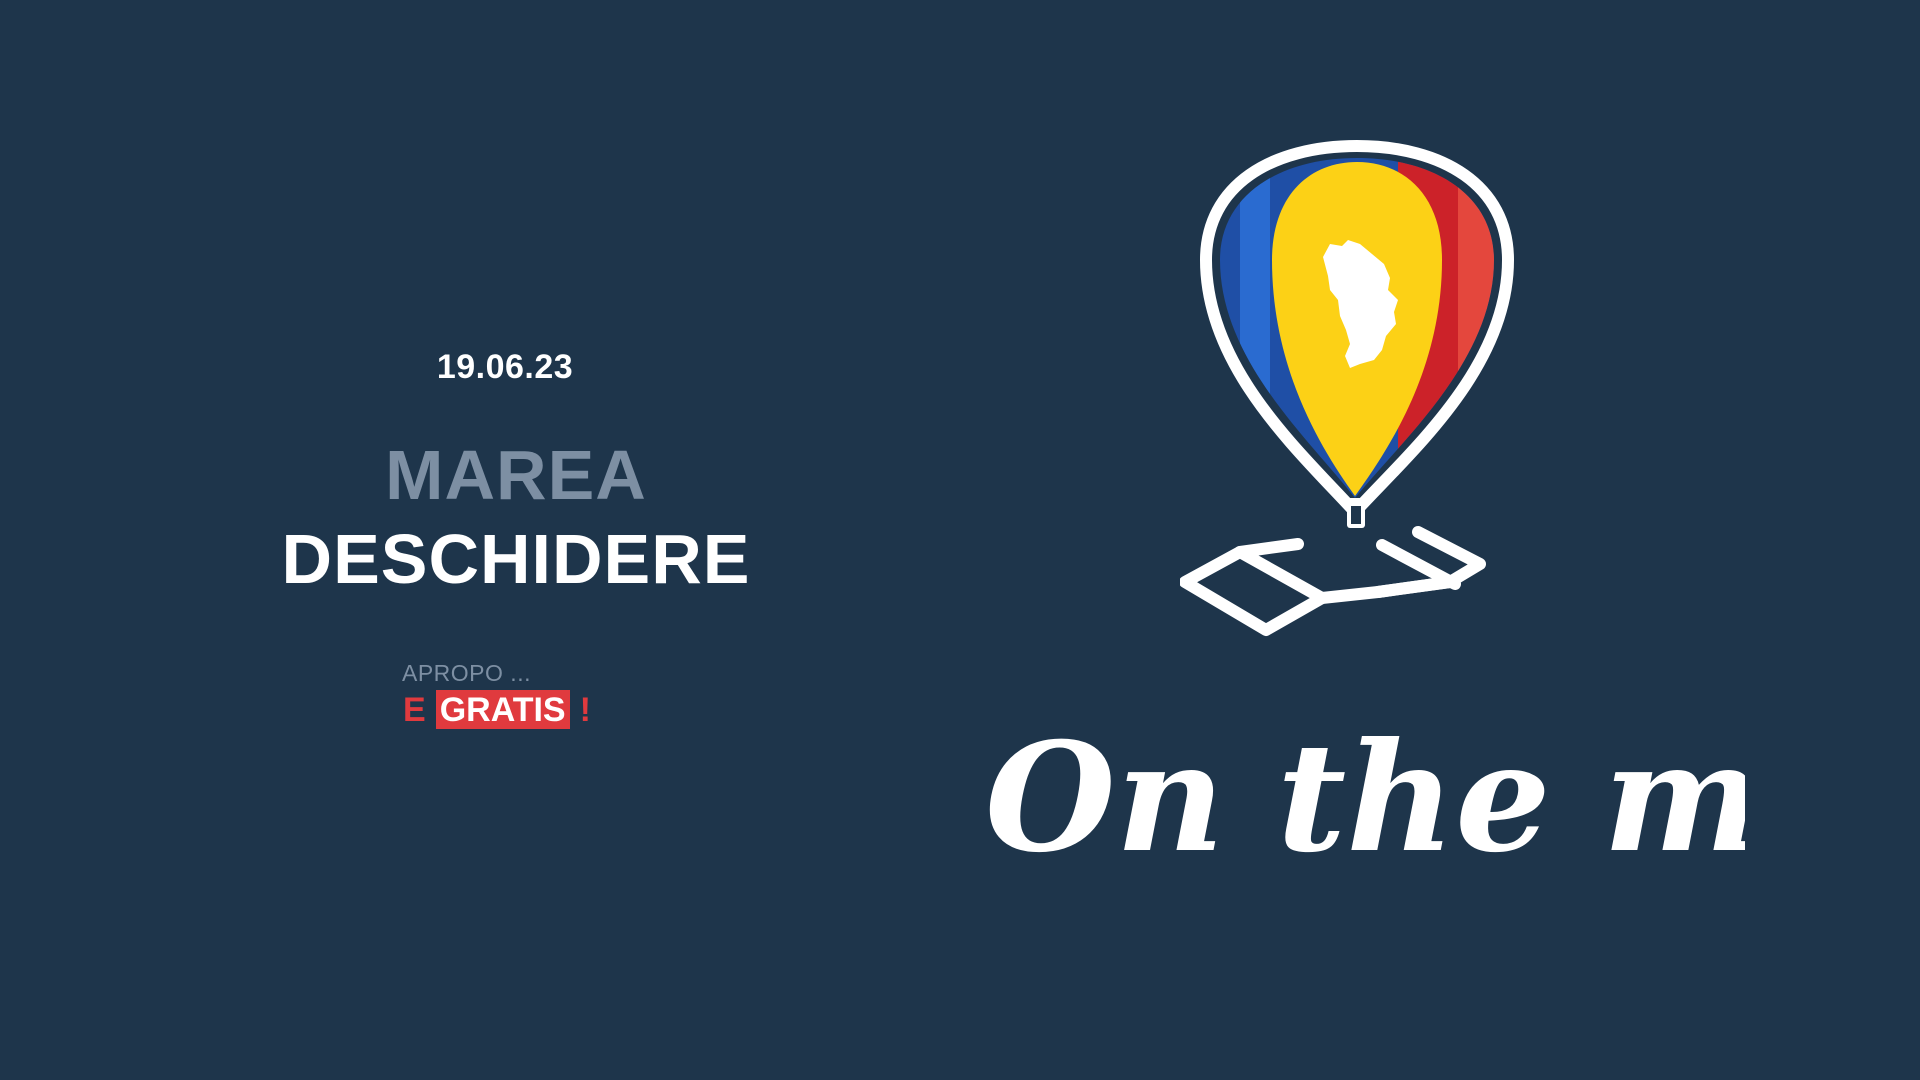 The image size is (1920, 1080). Describe the element at coordinates (585, 709) in the screenshot. I see `free-suffix: !` at that location.